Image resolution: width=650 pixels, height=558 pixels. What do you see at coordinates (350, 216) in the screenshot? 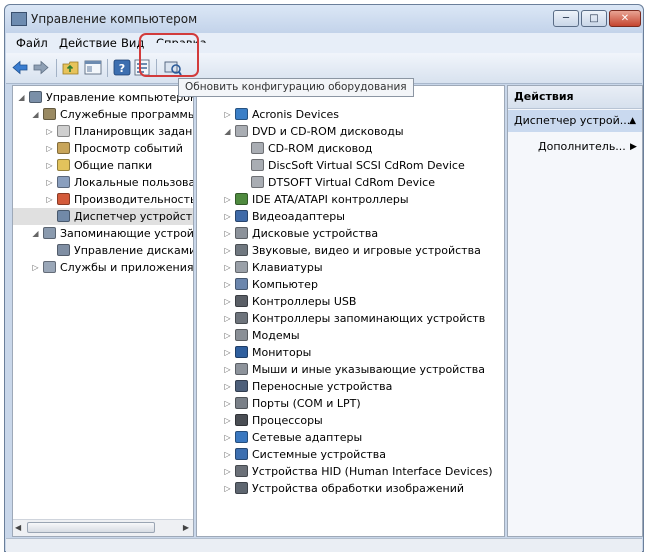
I see `device-tree-item: ▷ Видеоадаптеры` at bounding box center [350, 216].